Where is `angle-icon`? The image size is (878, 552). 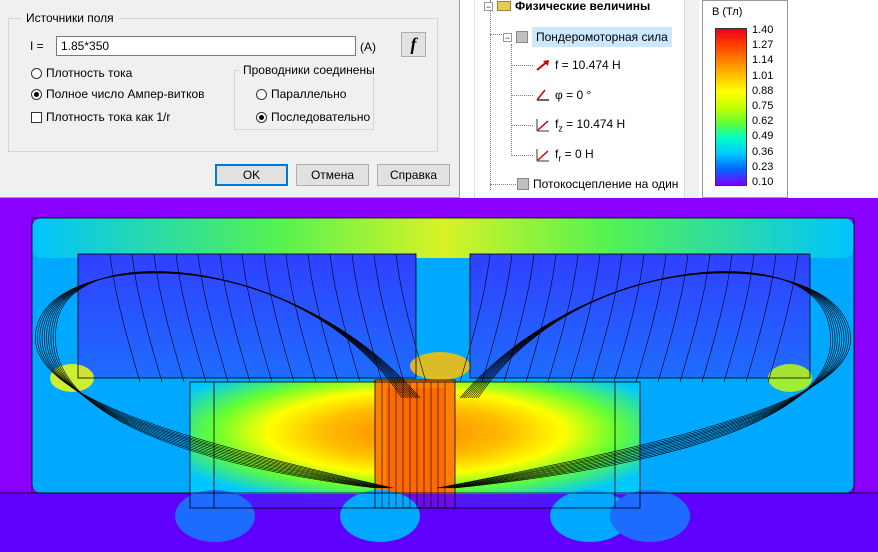 angle-icon is located at coordinates (542, 95).